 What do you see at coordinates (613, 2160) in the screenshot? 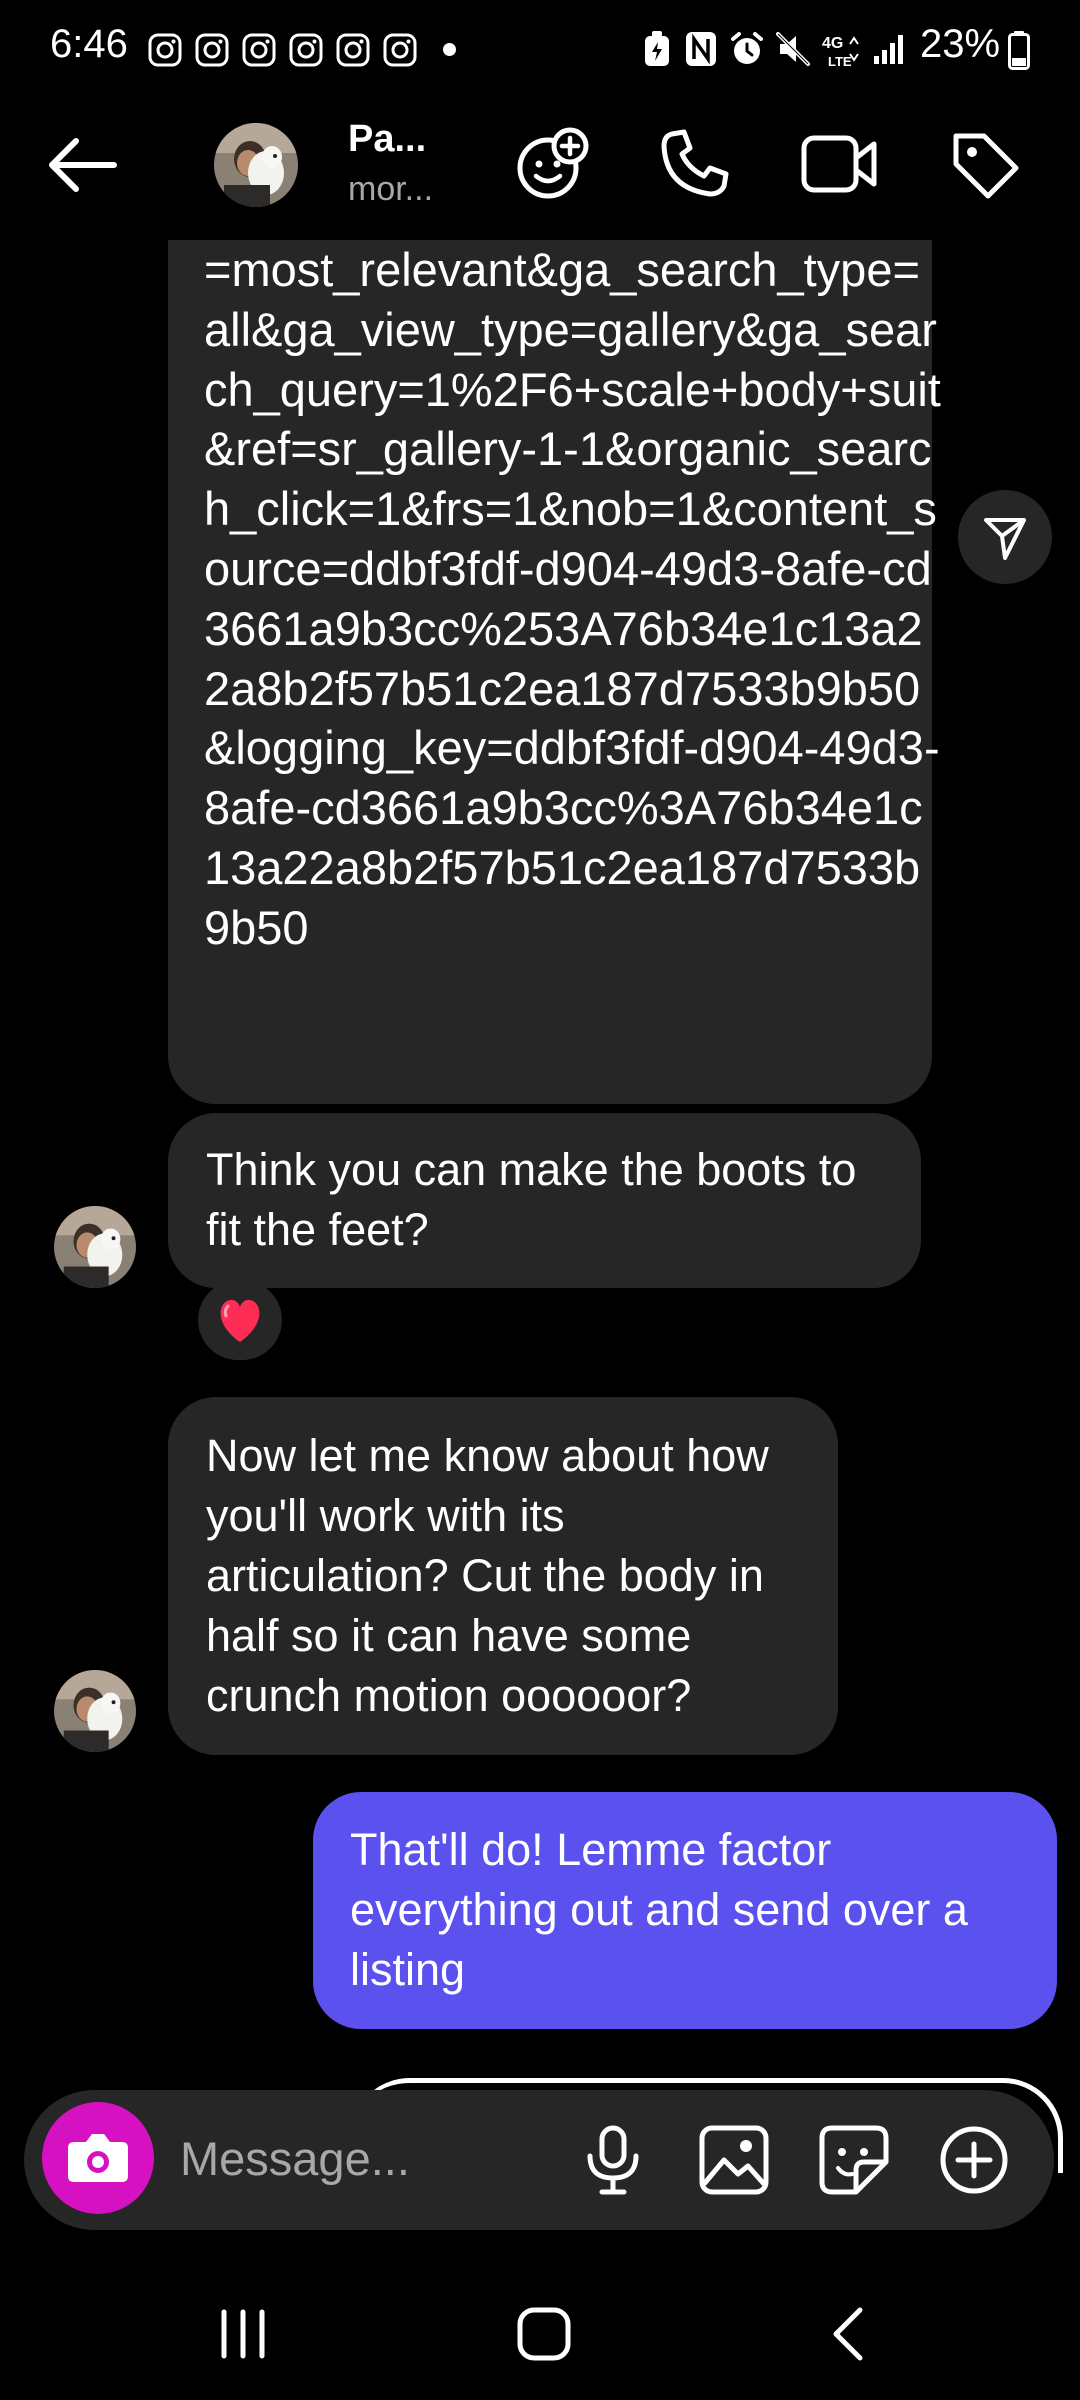
I see `microphone-button` at bounding box center [613, 2160].